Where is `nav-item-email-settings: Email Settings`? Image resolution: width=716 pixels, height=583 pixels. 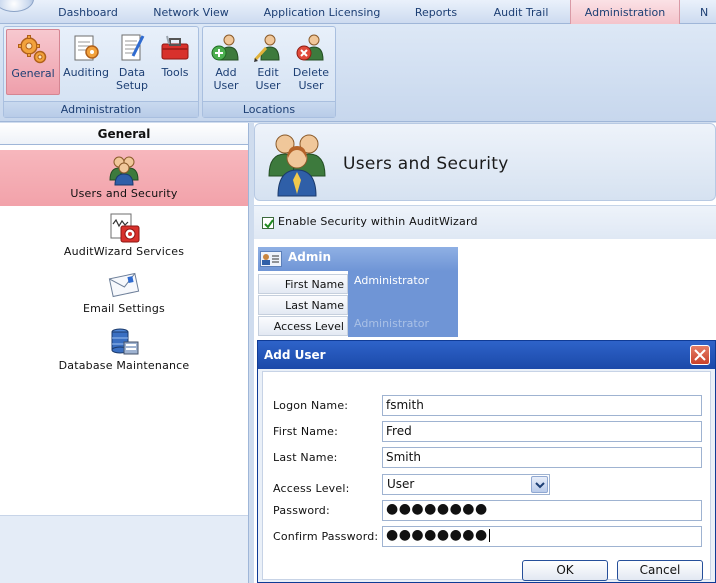
nav-item-email-settings: Email Settings is located at coordinates (124, 293).